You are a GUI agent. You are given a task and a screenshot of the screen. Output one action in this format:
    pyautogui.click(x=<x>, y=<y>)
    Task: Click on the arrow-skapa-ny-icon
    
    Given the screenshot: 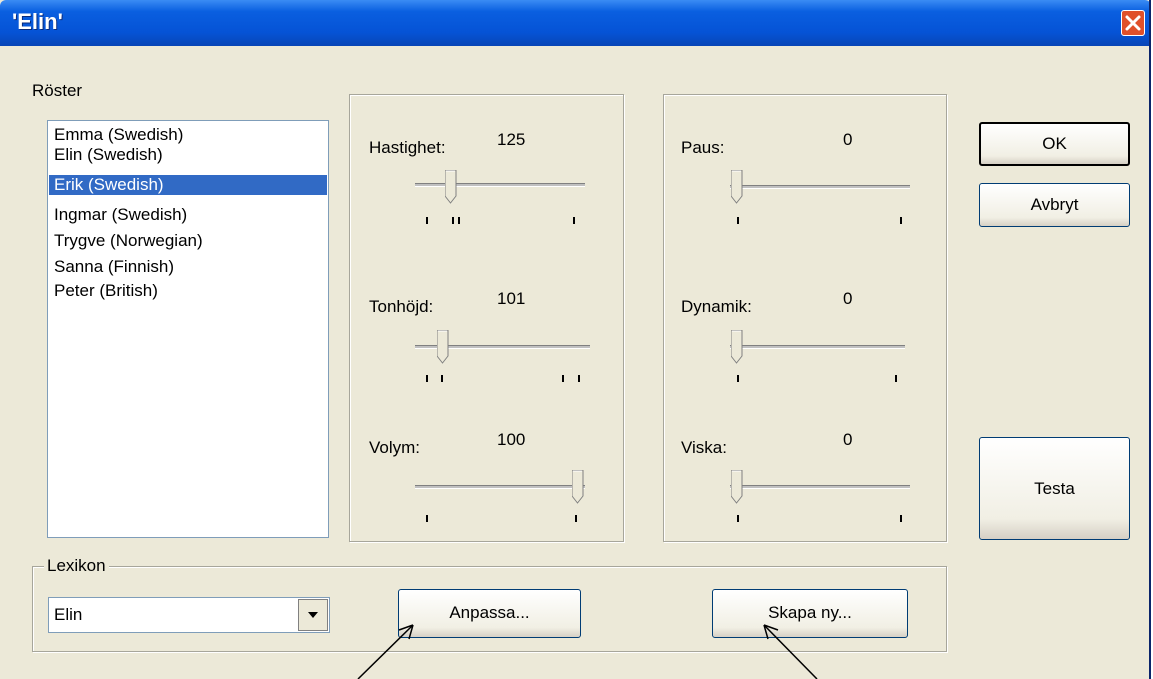 What is the action you would take?
    pyautogui.click(x=790, y=651)
    